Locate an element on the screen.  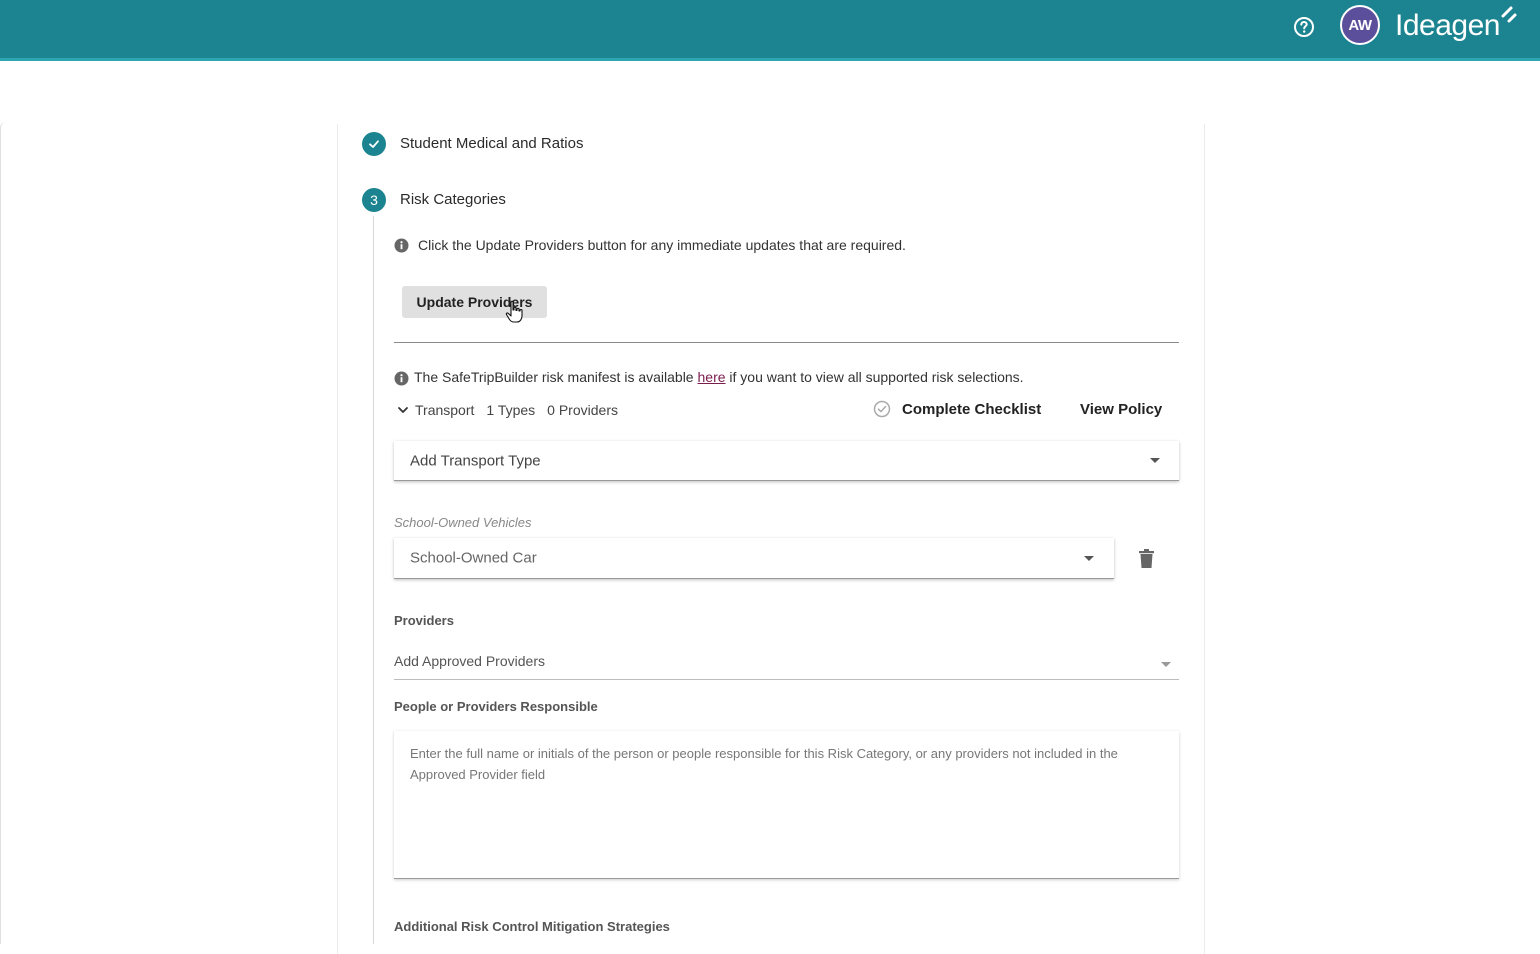
section-divider is located at coordinates (786, 342).